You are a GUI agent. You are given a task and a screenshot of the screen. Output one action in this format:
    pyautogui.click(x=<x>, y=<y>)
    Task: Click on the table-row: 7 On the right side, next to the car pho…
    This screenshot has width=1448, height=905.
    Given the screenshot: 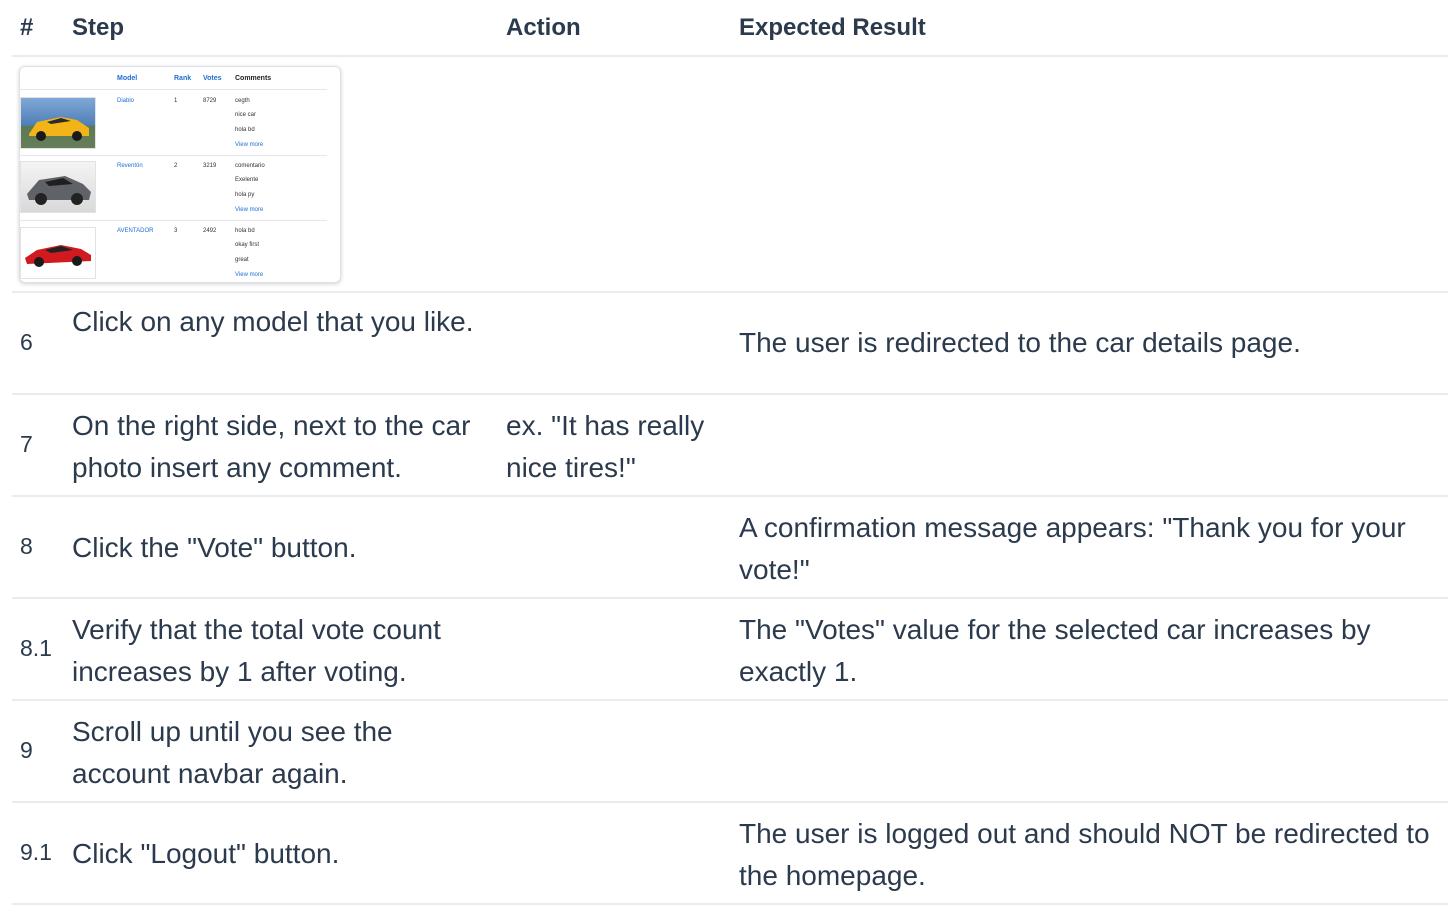 What is the action you would take?
    pyautogui.click(x=730, y=446)
    